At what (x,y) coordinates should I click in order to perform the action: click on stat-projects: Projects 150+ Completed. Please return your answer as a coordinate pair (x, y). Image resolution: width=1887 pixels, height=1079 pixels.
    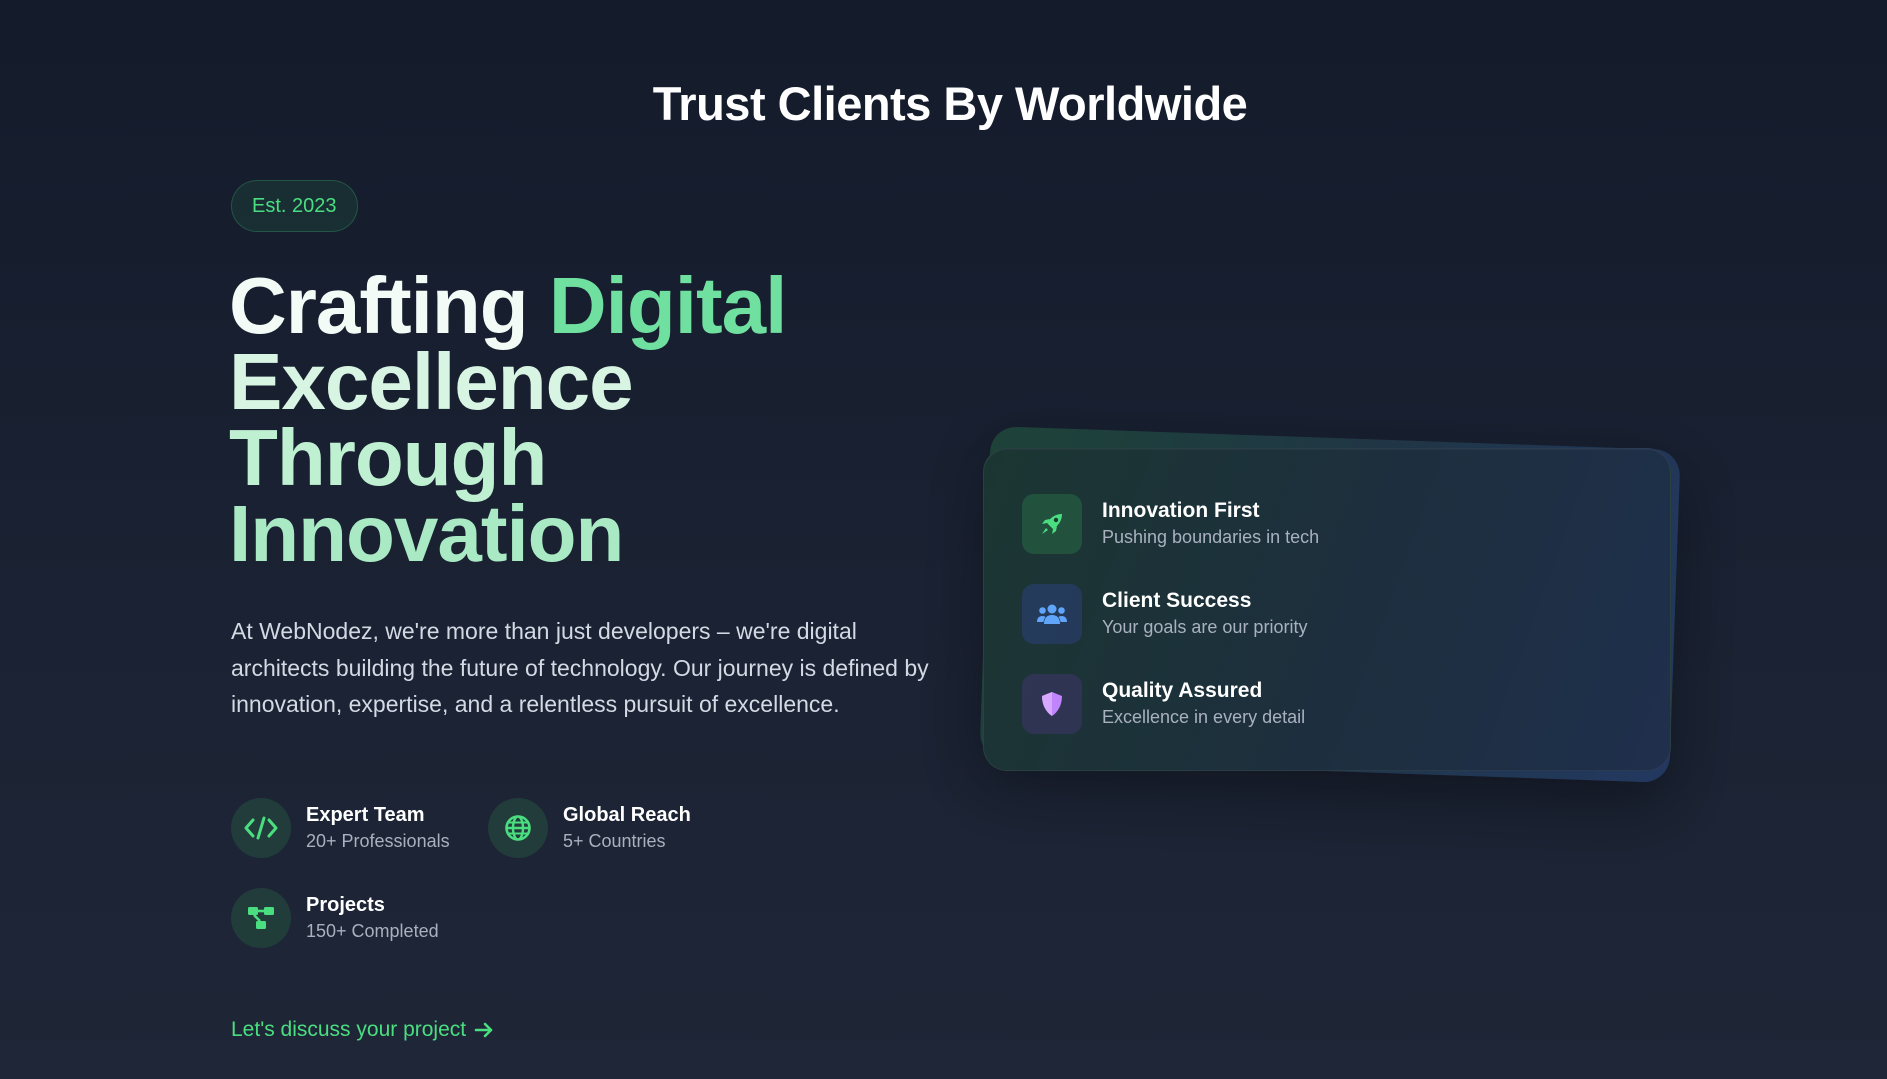
    Looking at the image, I should click on (335, 918).